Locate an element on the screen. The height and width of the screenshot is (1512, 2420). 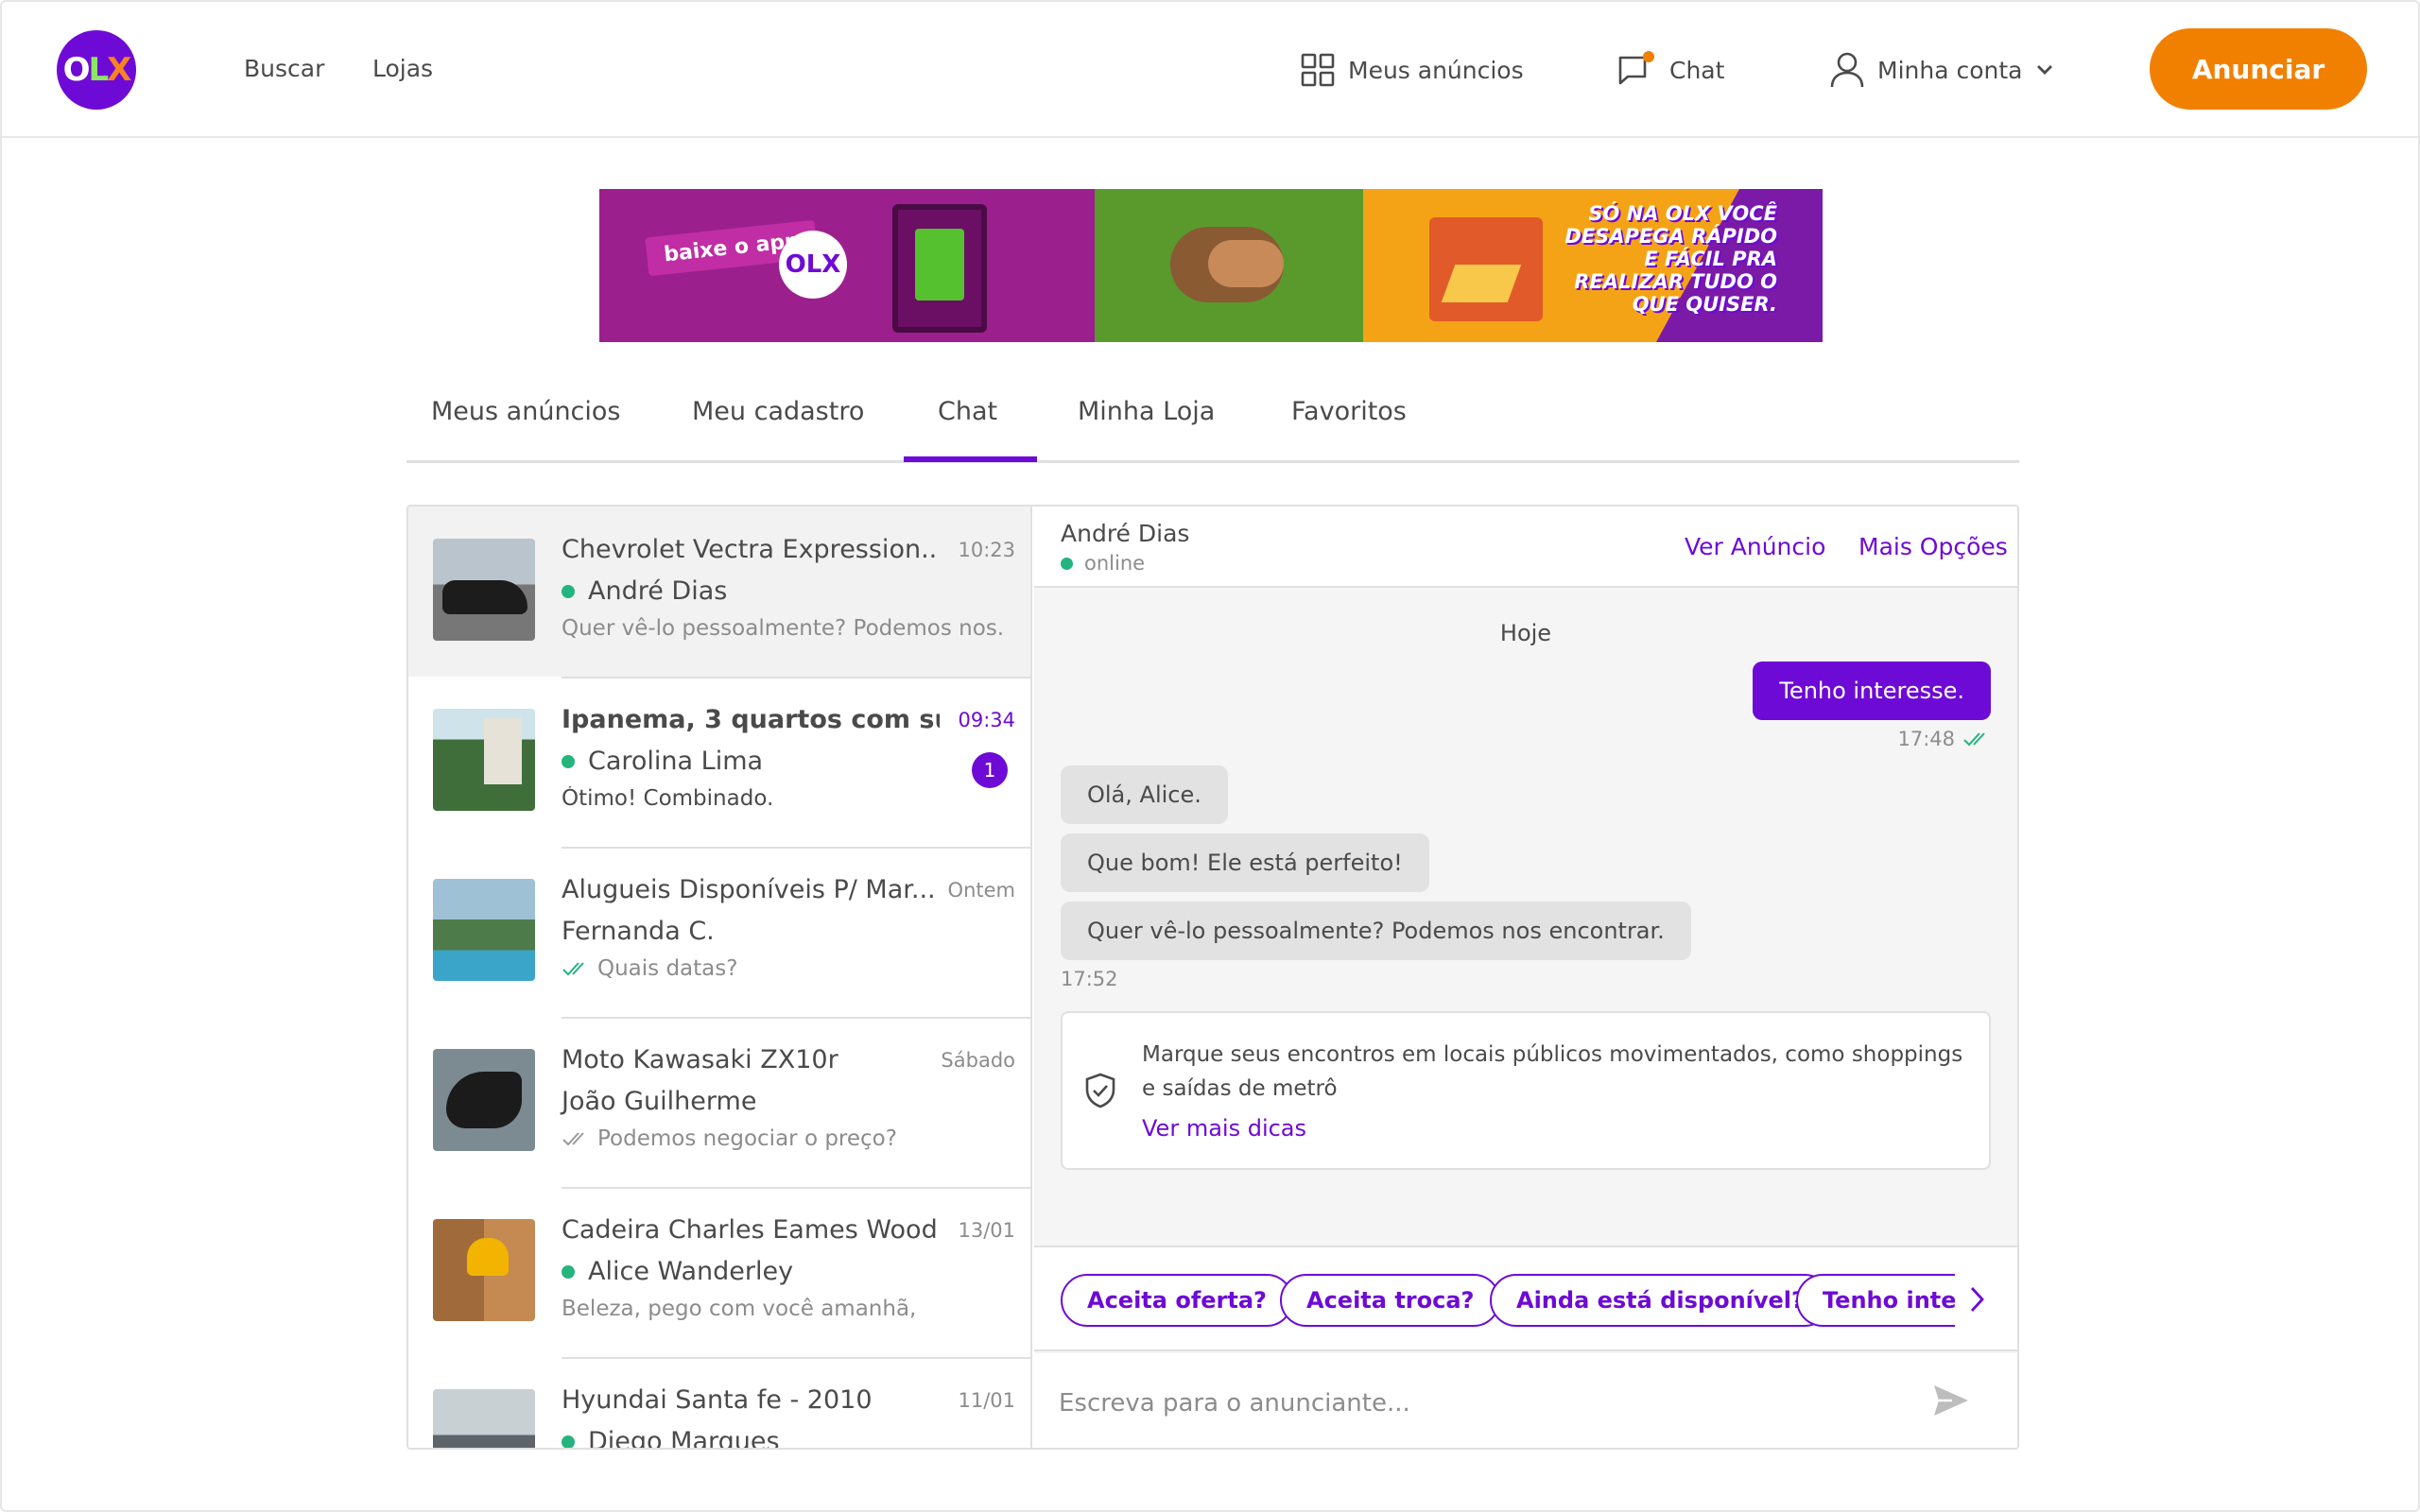
tab-meu-cadastro: Meu cadastro is located at coordinates (778, 411).